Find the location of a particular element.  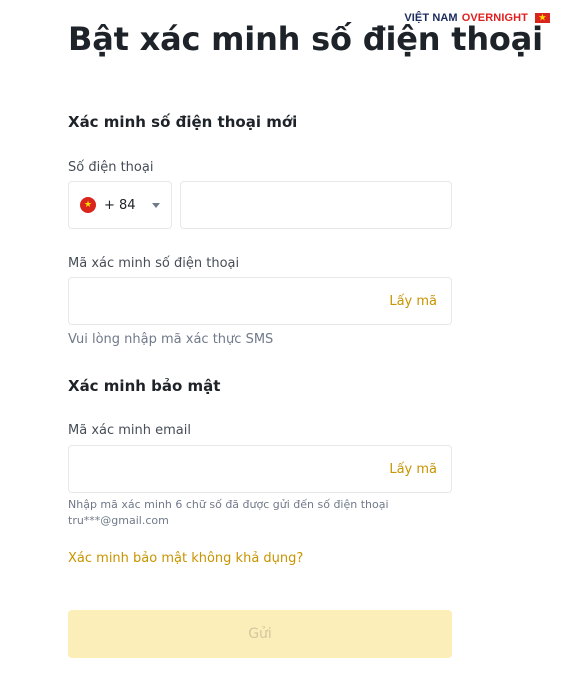

security-section-title: Xác minh bảo mật is located at coordinates (144, 386).